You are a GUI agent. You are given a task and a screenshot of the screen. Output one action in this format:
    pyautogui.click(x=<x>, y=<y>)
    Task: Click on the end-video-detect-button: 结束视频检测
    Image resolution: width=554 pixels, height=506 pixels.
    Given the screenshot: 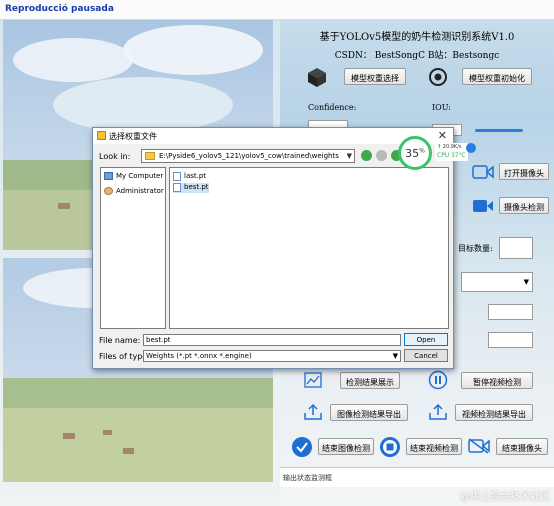 What is the action you would take?
    pyautogui.click(x=434, y=446)
    